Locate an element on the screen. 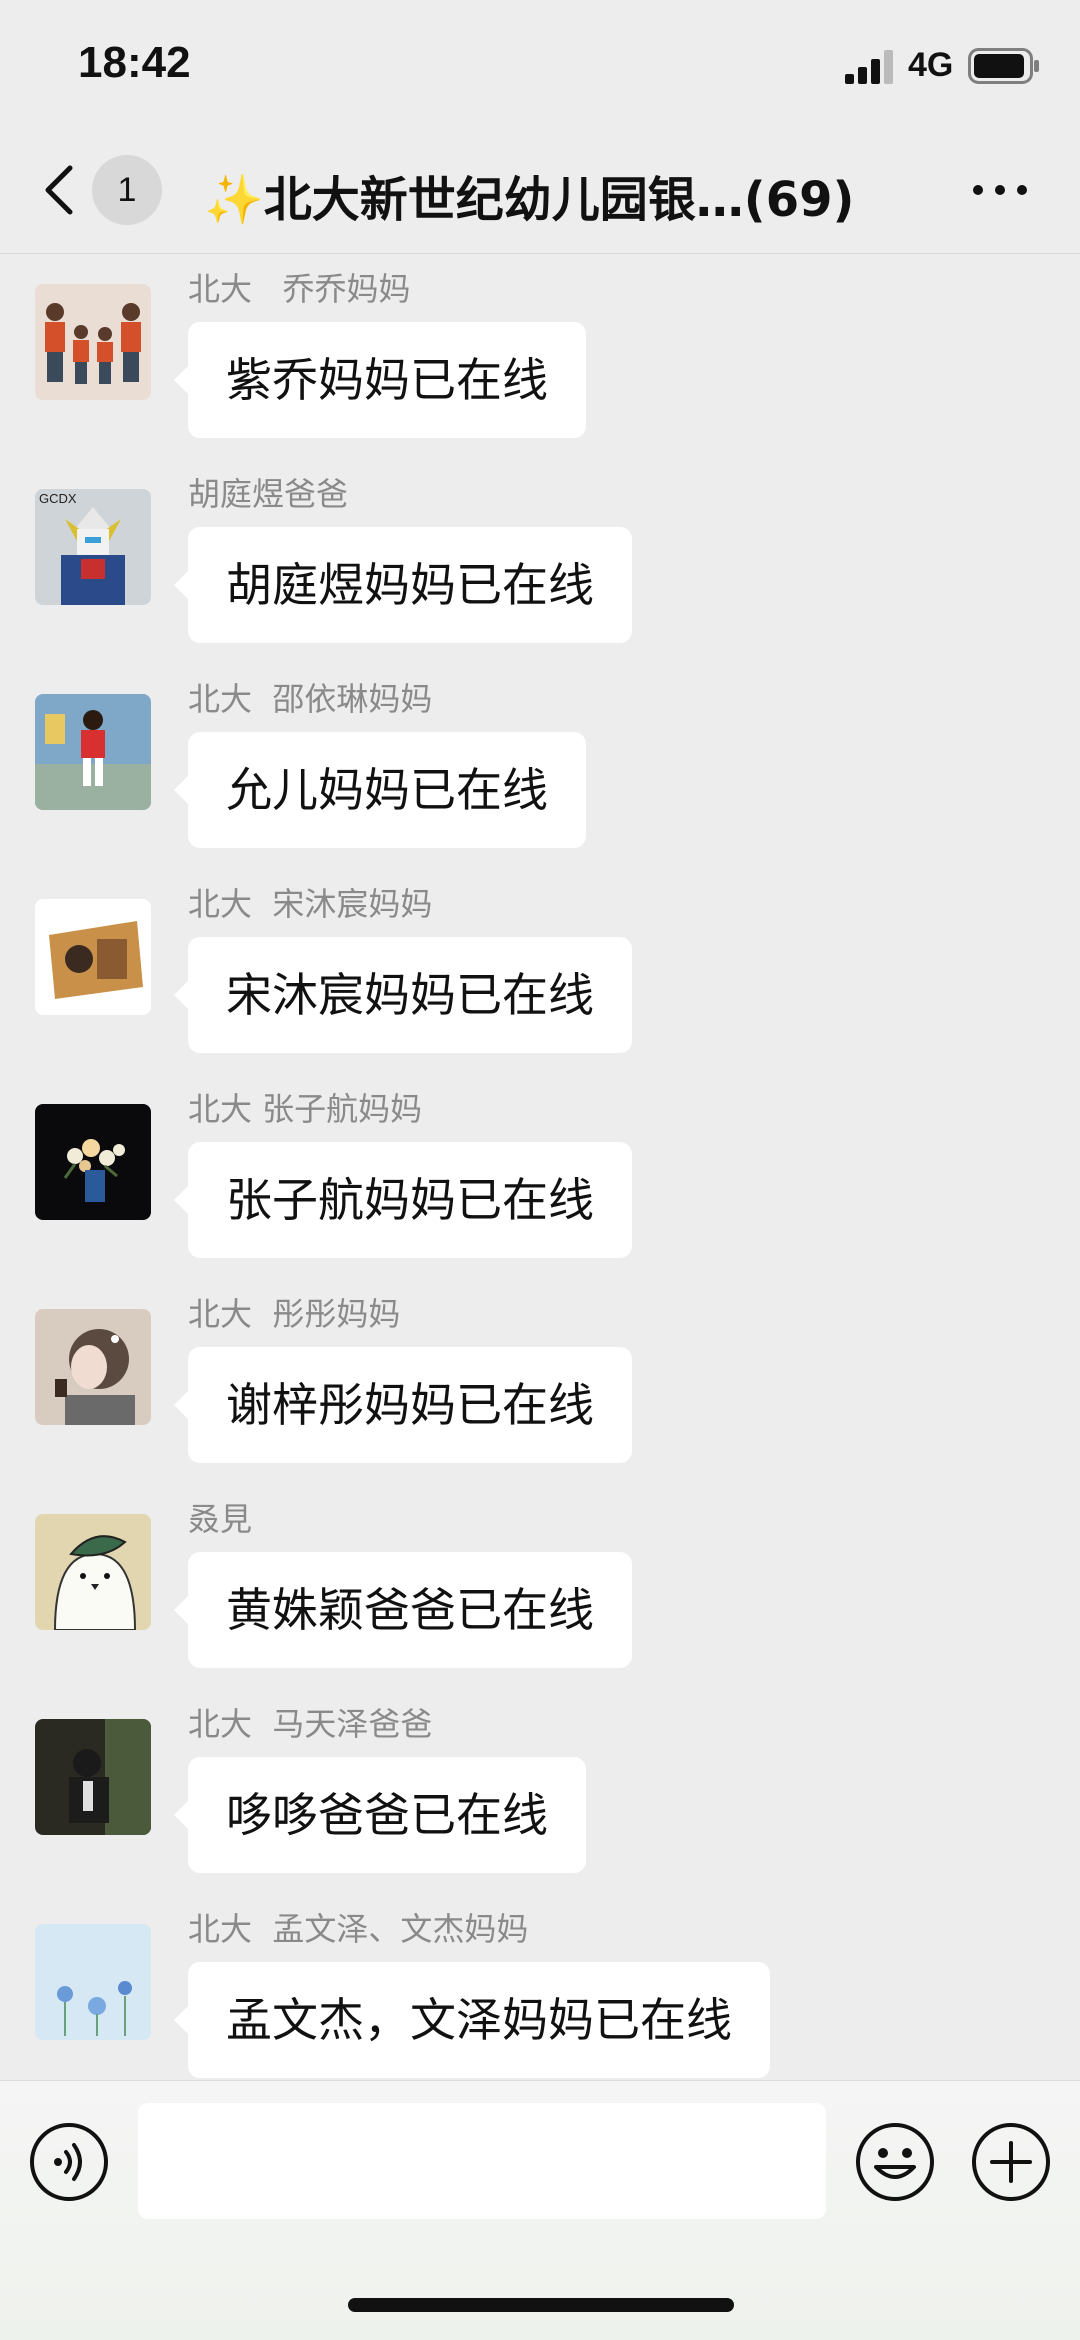 This screenshot has width=1080, height=2340. chat-title: ✨北大新世纪幼儿园银…(69) is located at coordinates (554, 195).